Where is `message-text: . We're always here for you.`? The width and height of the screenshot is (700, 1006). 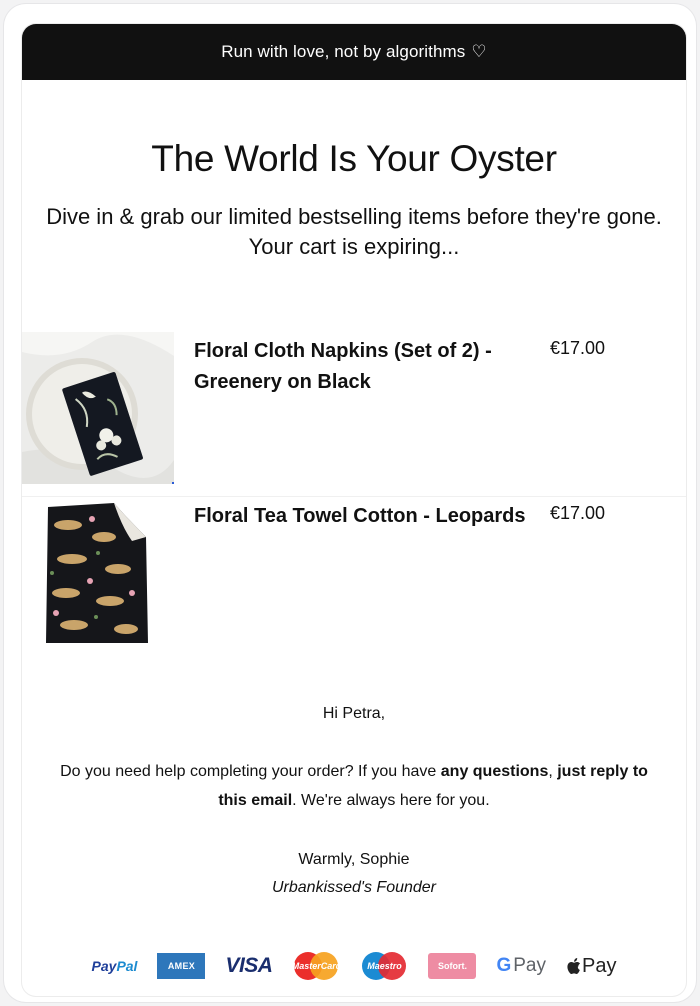 message-text: . We're always here for you. is located at coordinates (391, 800).